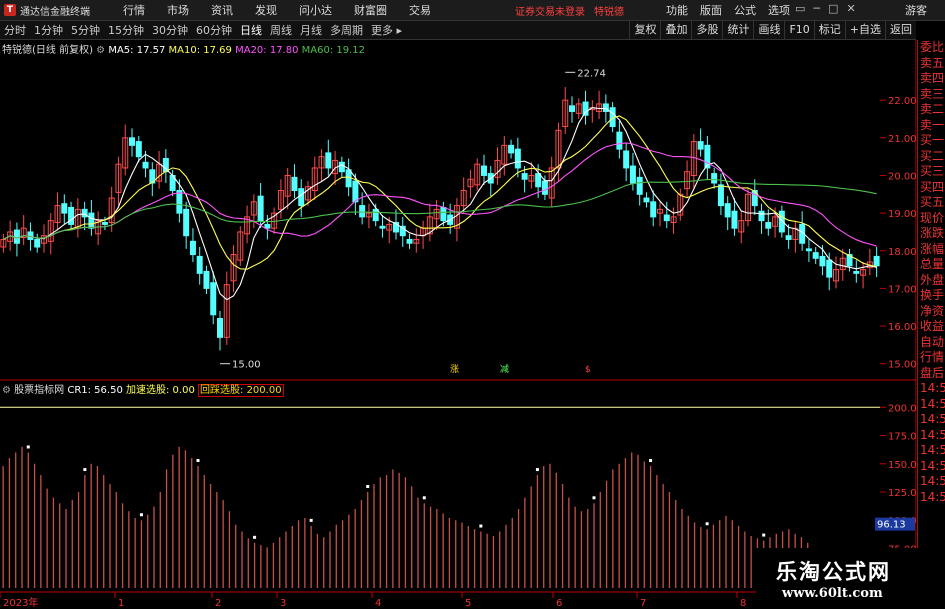 This screenshot has height=609, width=945. Describe the element at coordinates (931, 250) in the screenshot. I see `side-panel-item-13: 涨幅` at that location.